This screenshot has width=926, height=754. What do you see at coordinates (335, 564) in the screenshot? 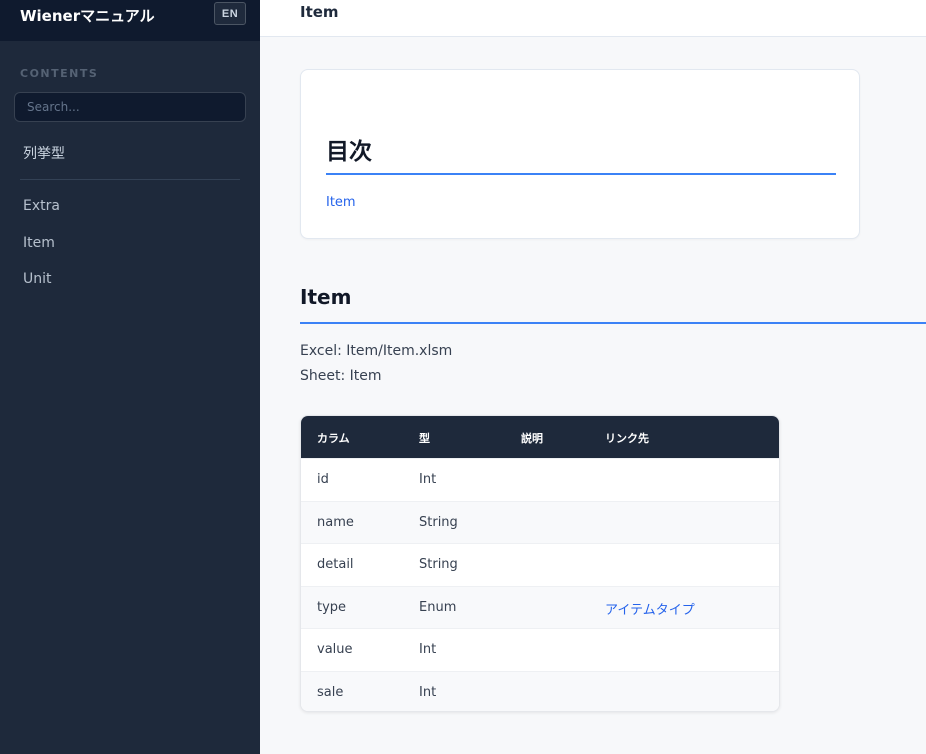
I see `cell-column: detail` at bounding box center [335, 564].